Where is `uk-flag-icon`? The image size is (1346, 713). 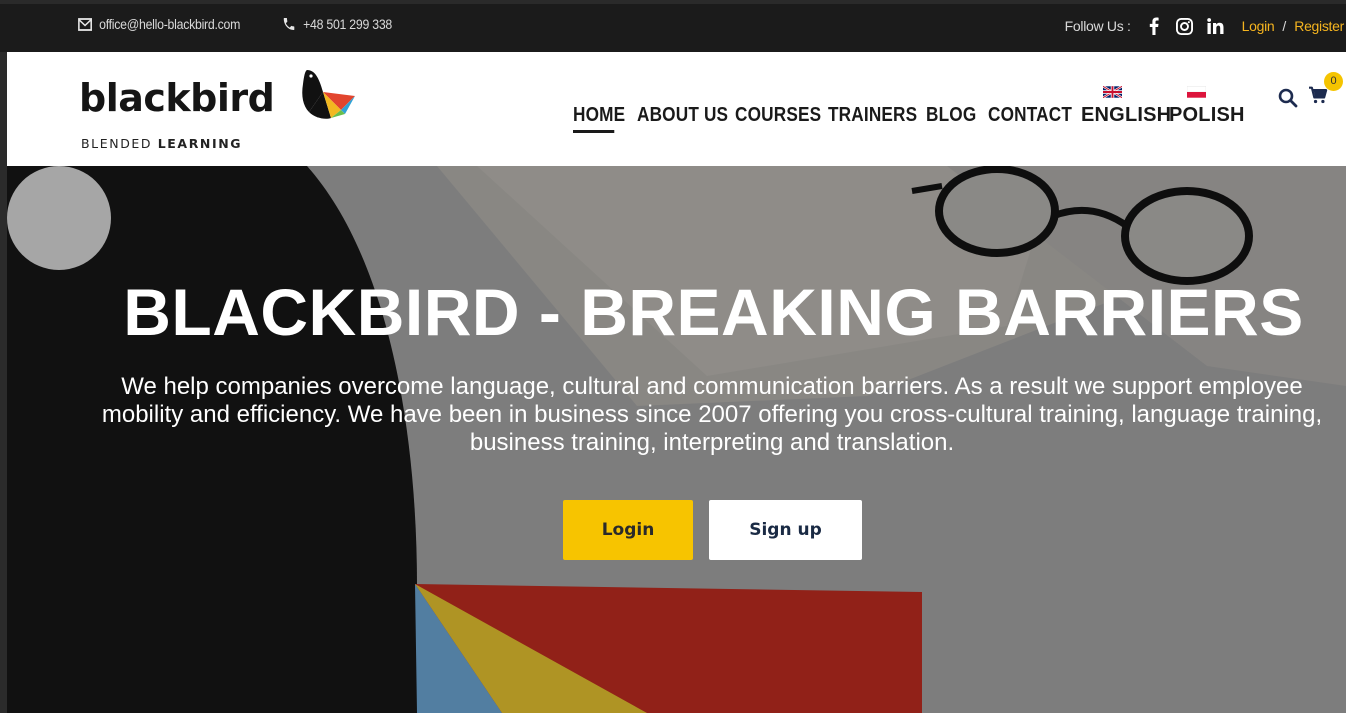
uk-flag-icon is located at coordinates (1112, 92).